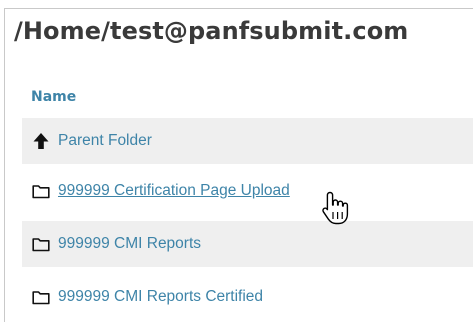  Describe the element at coordinates (105, 141) in the screenshot. I see `list-item-label: Parent Folder` at that location.